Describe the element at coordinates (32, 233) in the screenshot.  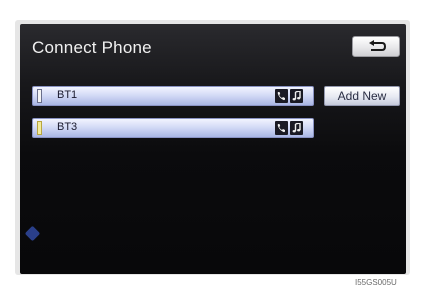
I see `pointer-marker-icon` at that location.